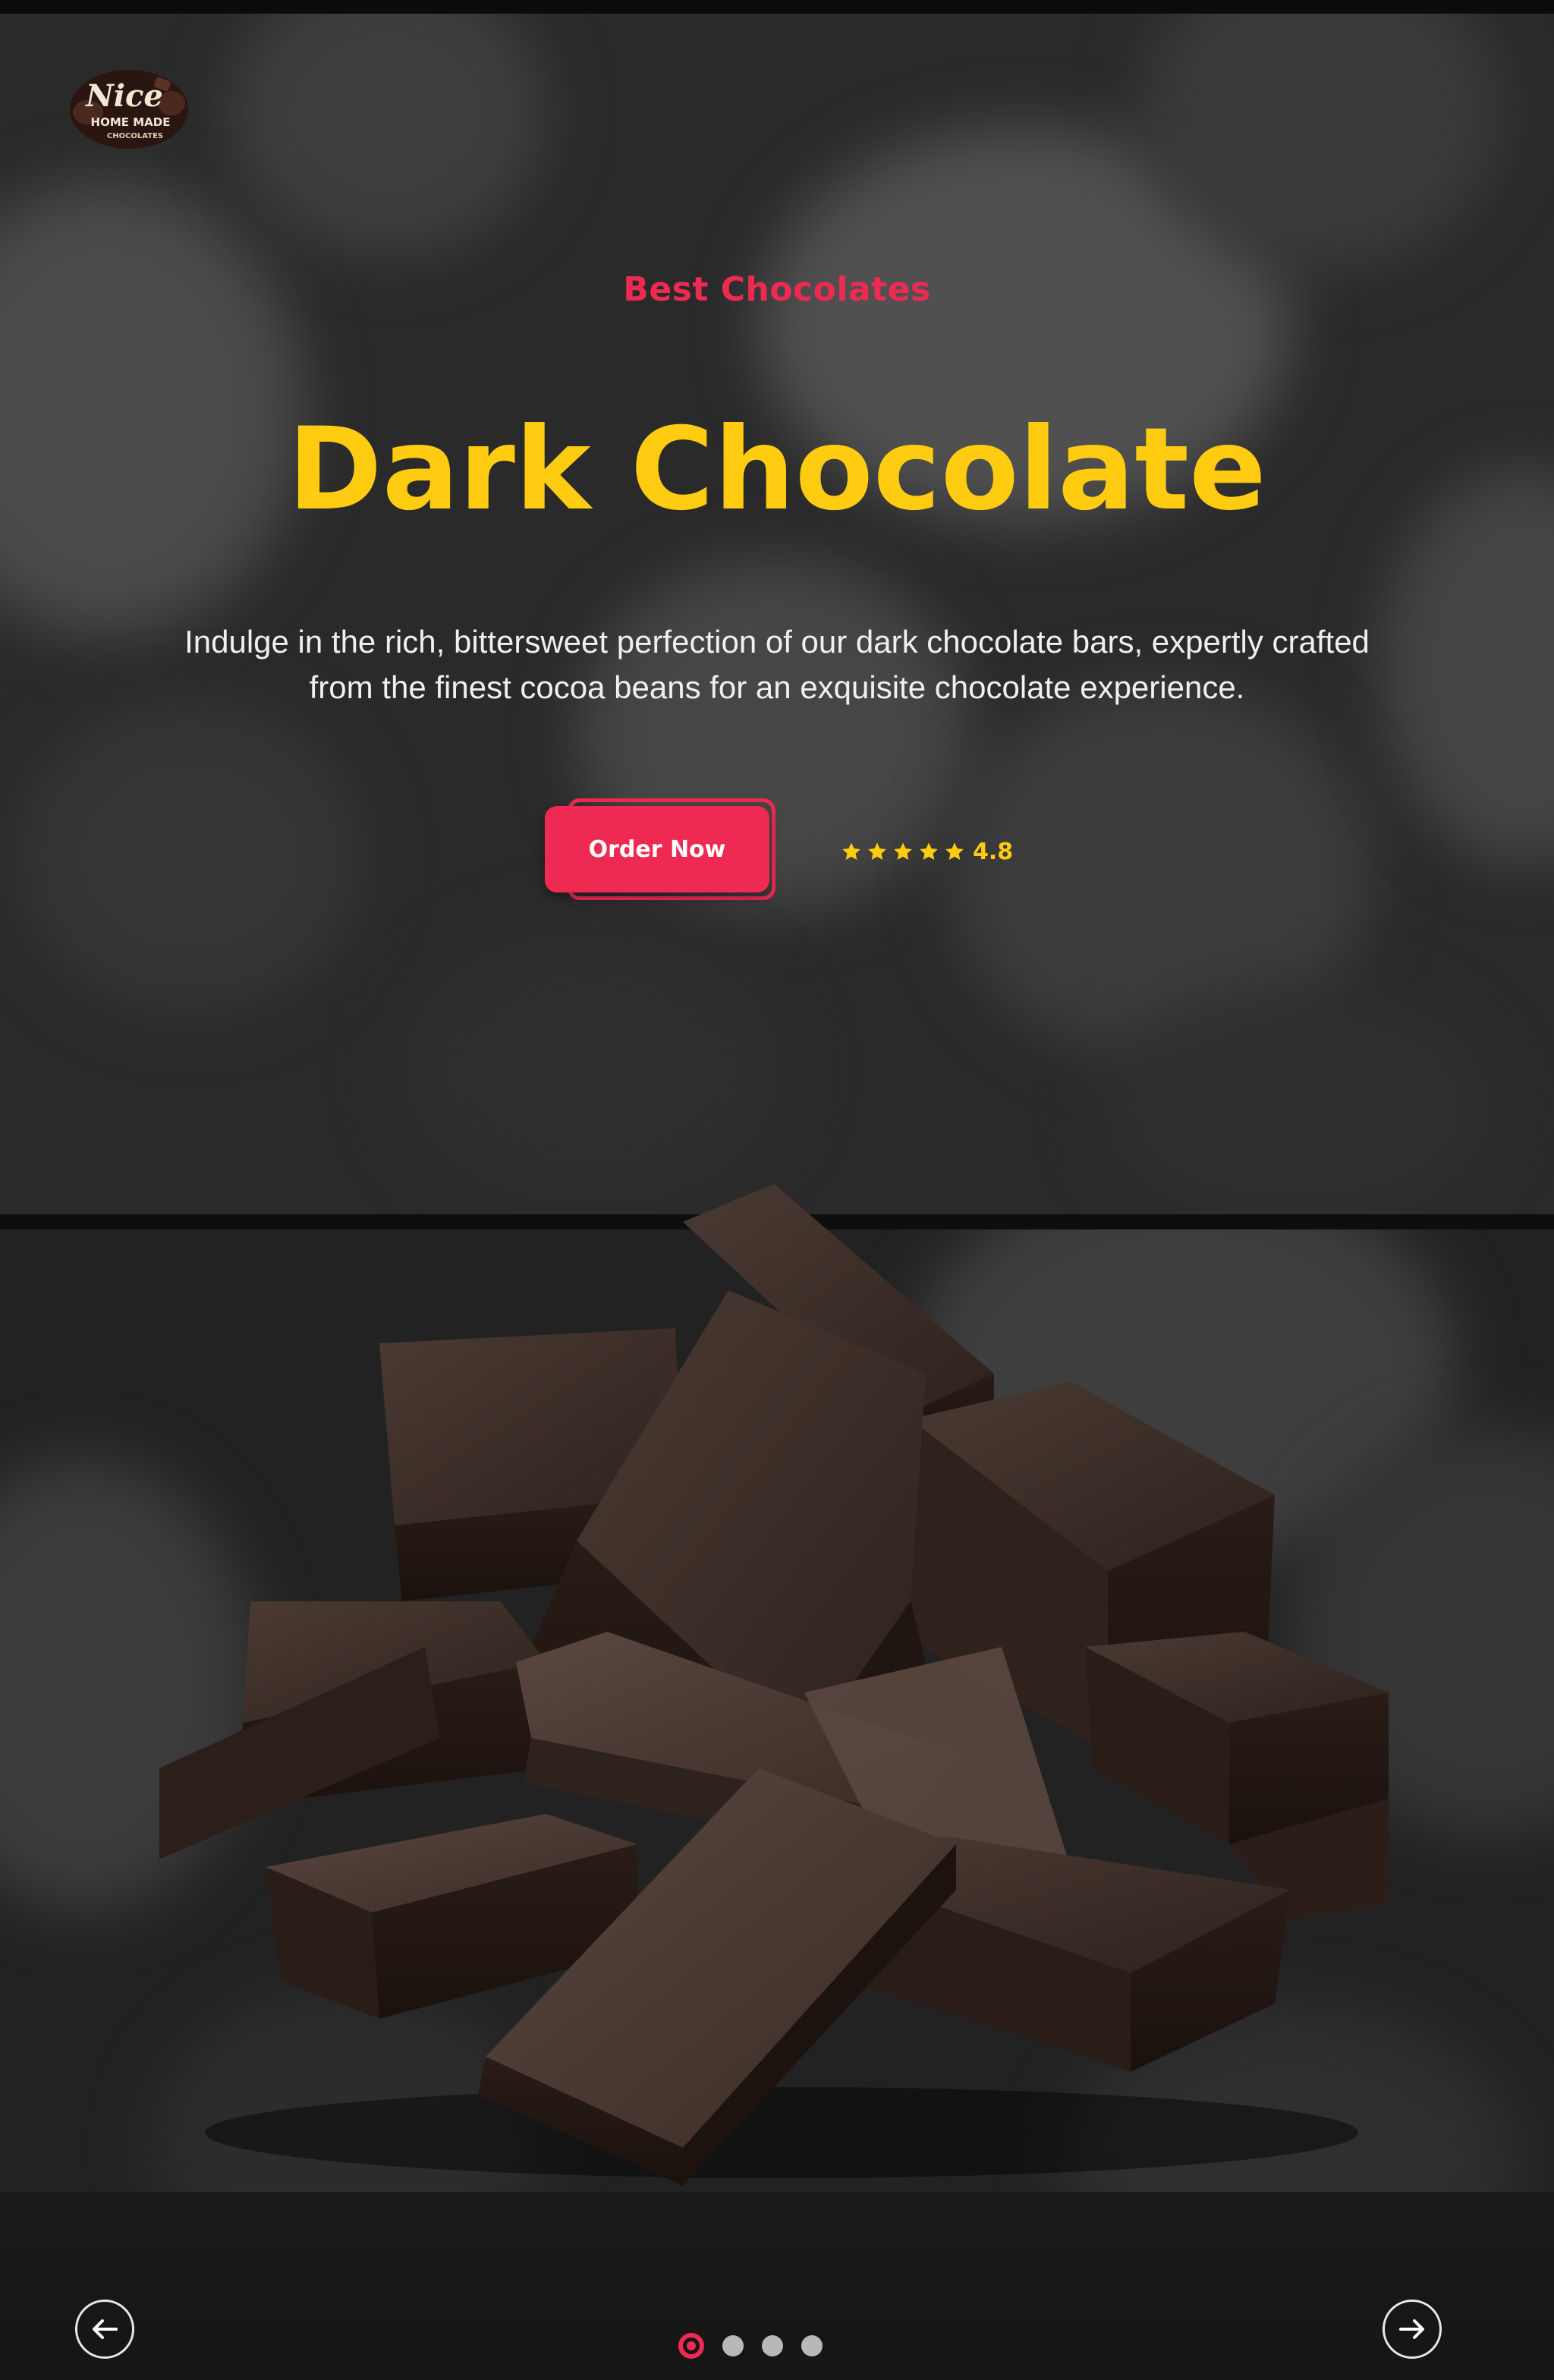  I want to click on carousel-next-button, so click(1412, 2329).